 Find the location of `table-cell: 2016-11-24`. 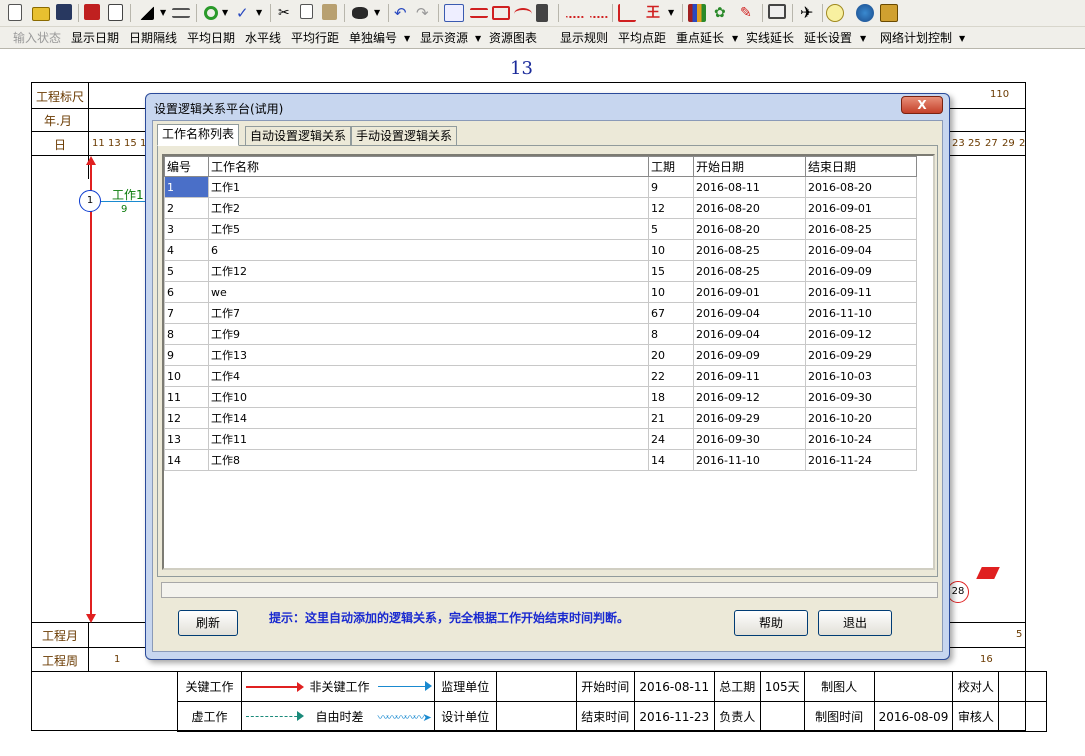

table-cell: 2016-11-24 is located at coordinates (861, 460).